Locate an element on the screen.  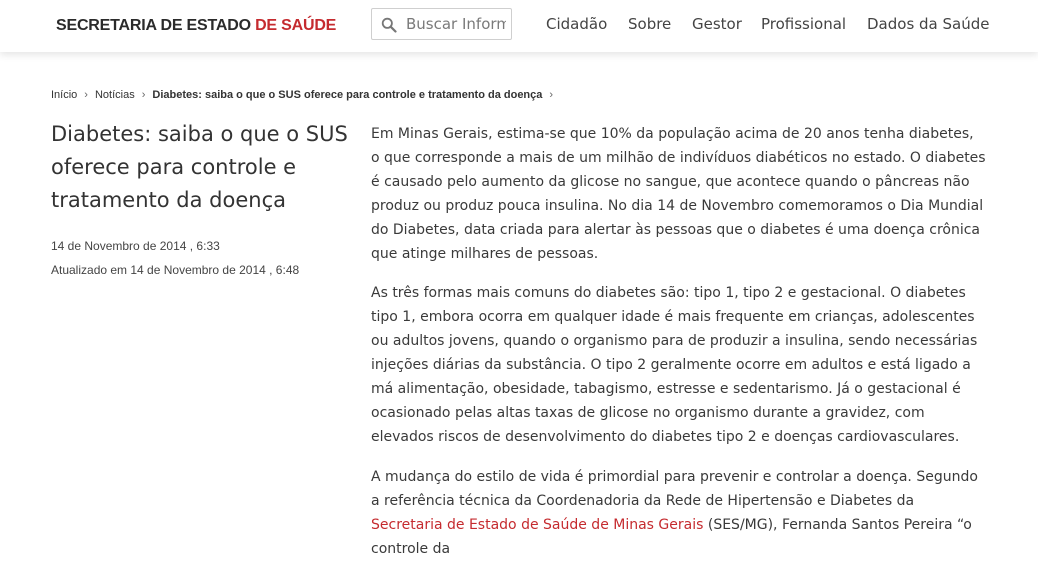
search-input is located at coordinates (456, 24).